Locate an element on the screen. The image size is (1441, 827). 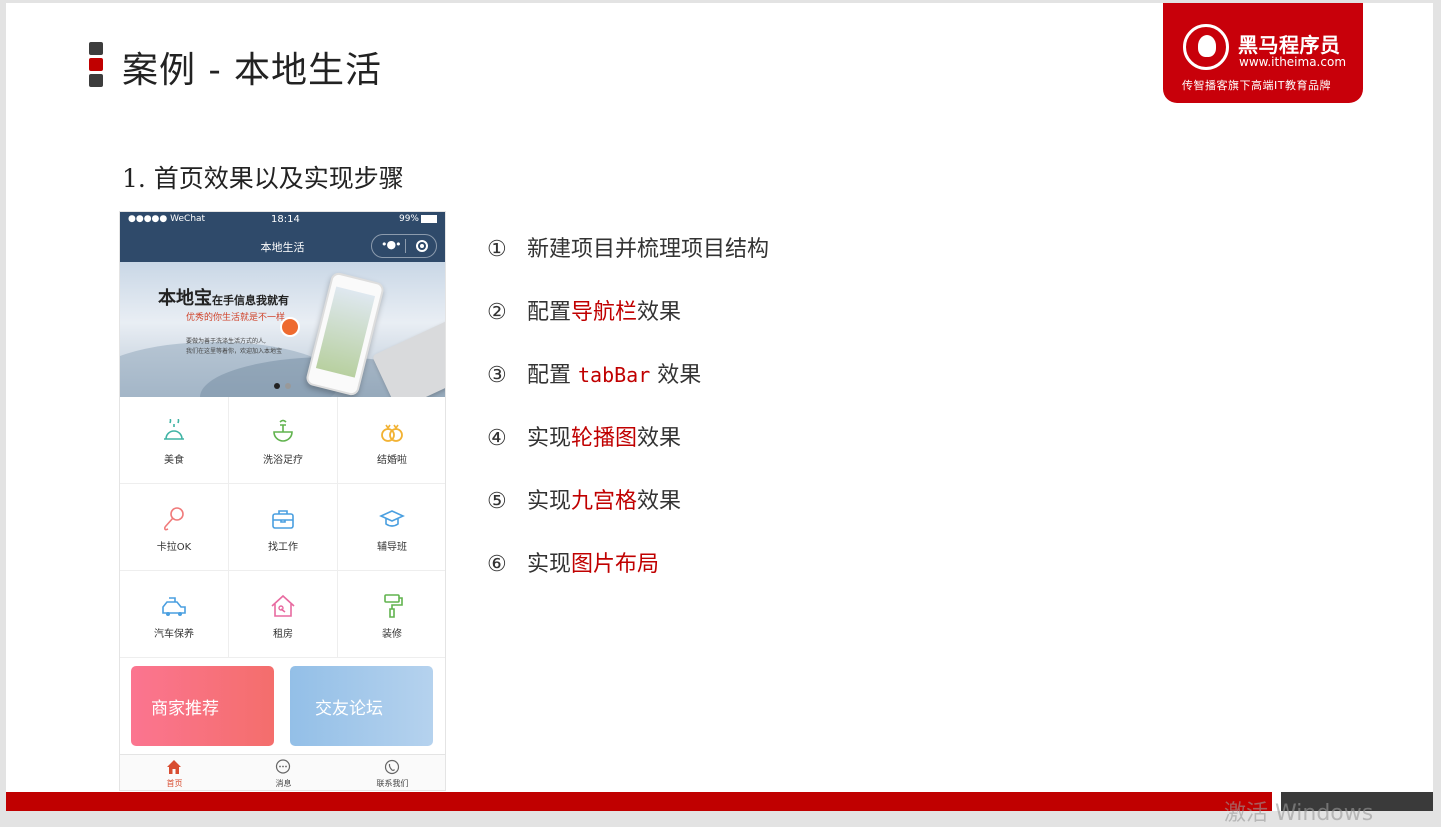
grid-item: 美食 is located at coordinates (174, 440).